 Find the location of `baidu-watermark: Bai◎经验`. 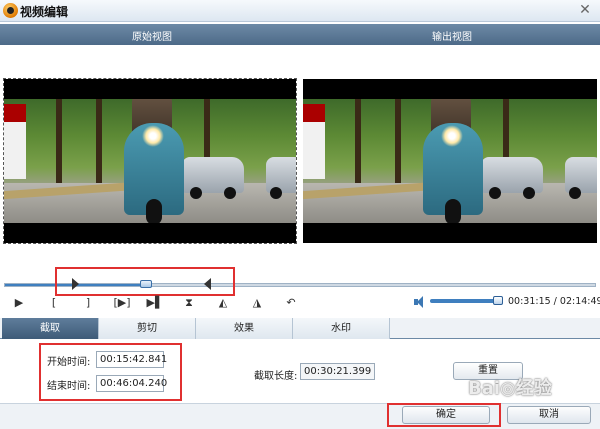

baidu-watermark: Bai◎经验 is located at coordinates (510, 388).